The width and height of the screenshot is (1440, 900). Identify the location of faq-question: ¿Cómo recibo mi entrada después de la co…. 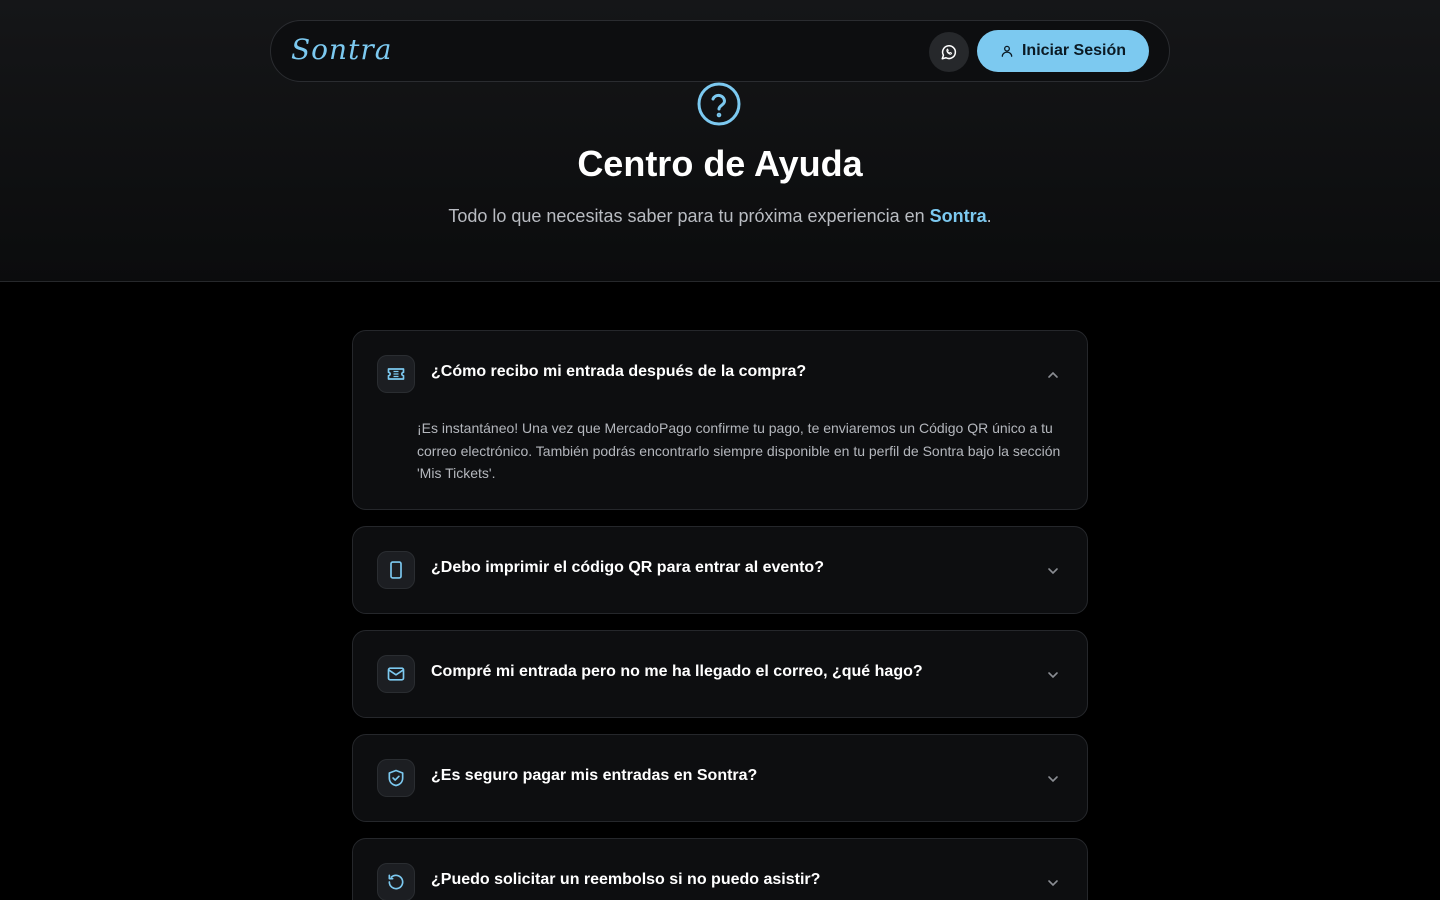
(619, 371).